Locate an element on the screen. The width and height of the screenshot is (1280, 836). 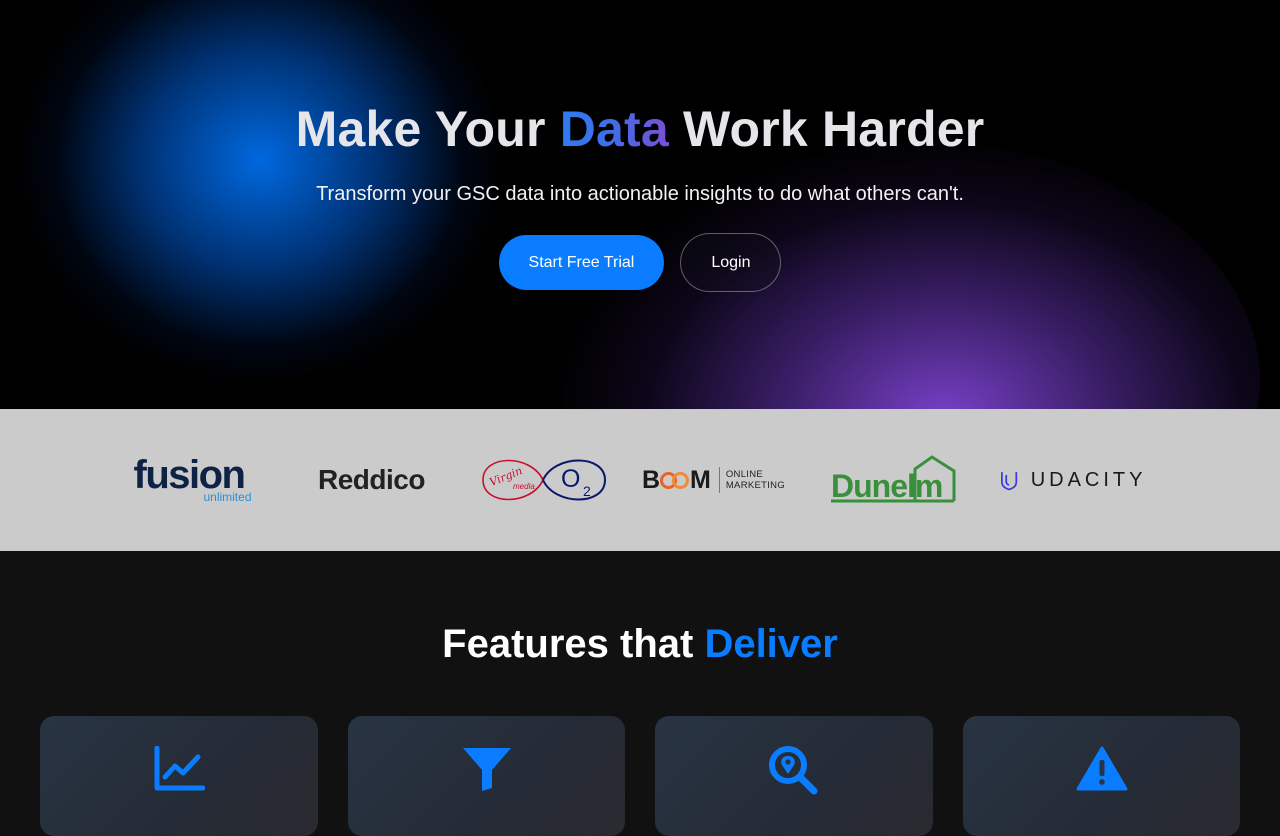
media-text: media is located at coordinates (524, 486).